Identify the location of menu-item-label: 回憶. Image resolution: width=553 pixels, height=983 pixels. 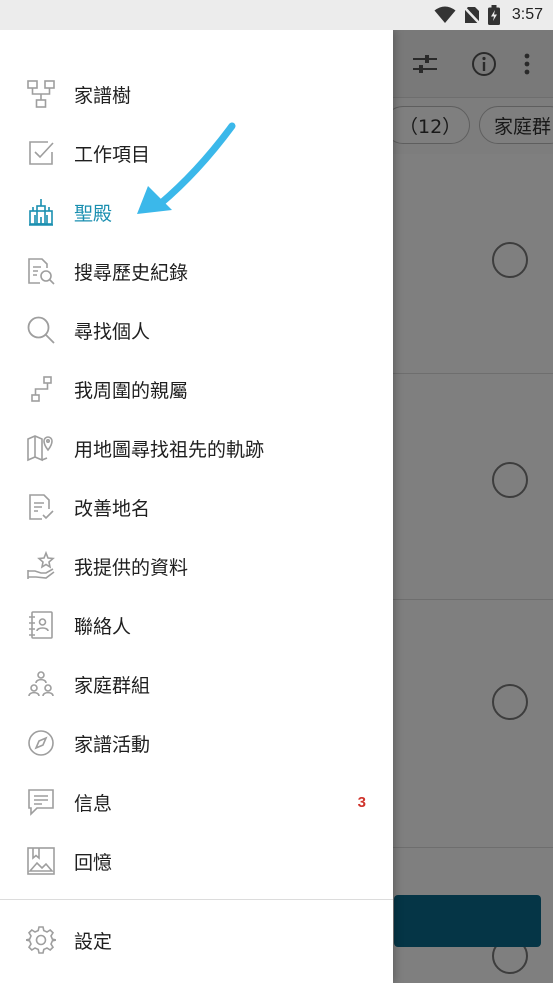
(93, 862).